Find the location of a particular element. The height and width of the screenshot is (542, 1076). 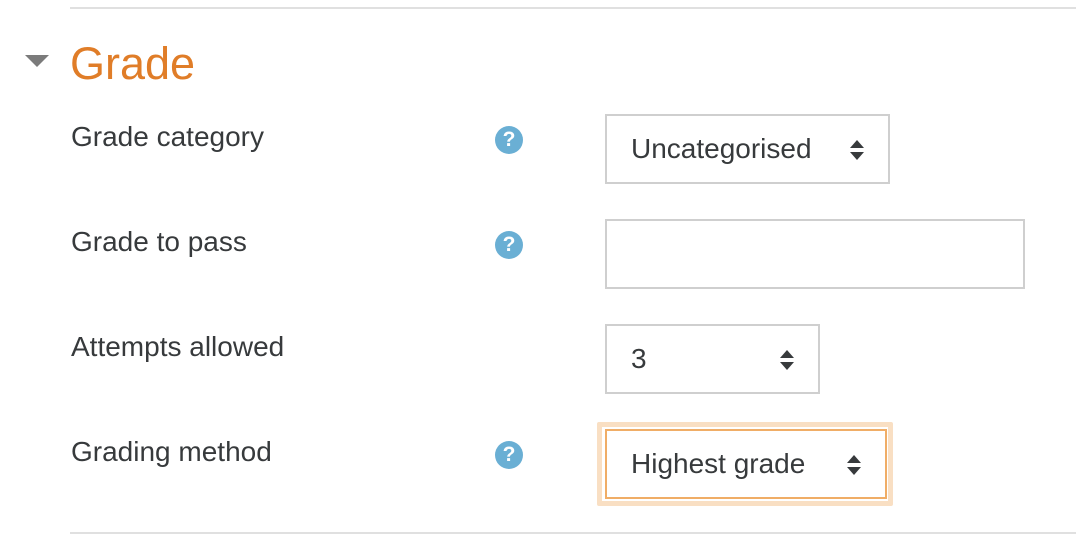

grading-method-value: Highest grade is located at coordinates (718, 463).